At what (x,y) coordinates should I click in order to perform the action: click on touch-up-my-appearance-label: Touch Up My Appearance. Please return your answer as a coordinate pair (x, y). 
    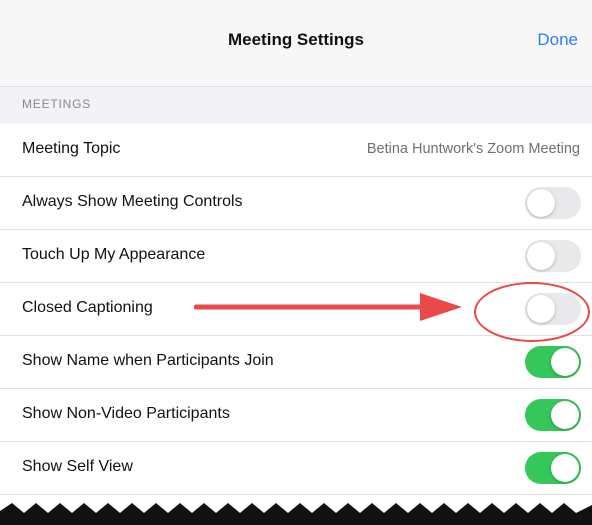
    Looking at the image, I should click on (114, 254).